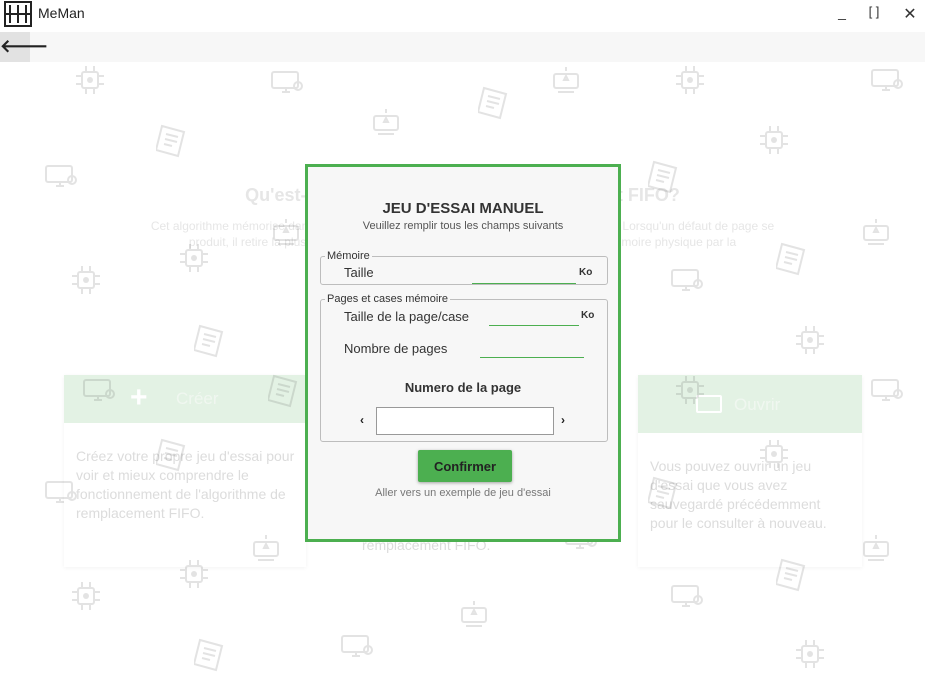 This screenshot has height=677, width=925. Describe the element at coordinates (534, 316) in the screenshot. I see `page-size-input` at that location.